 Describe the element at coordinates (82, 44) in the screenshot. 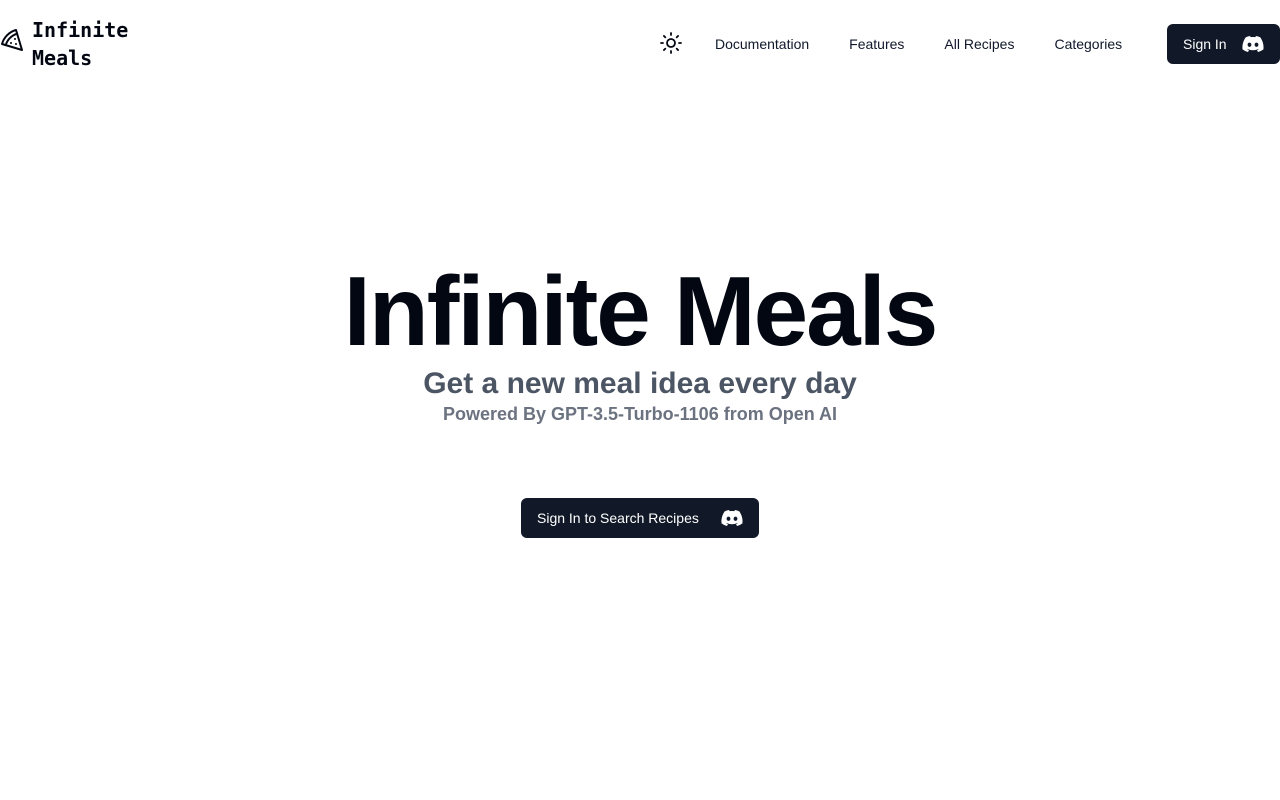

I see `brand-name: Infinite Meals` at that location.